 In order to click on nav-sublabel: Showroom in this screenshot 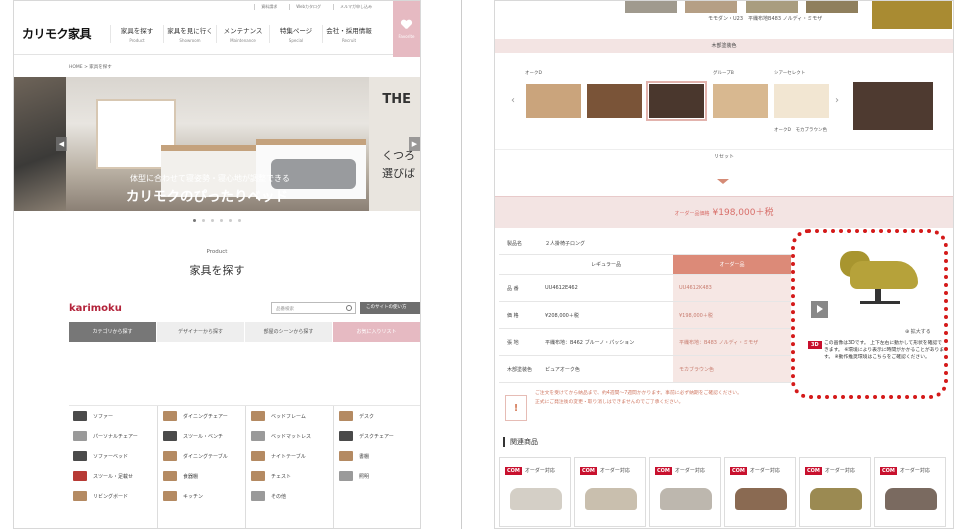, I will do `click(190, 40)`.